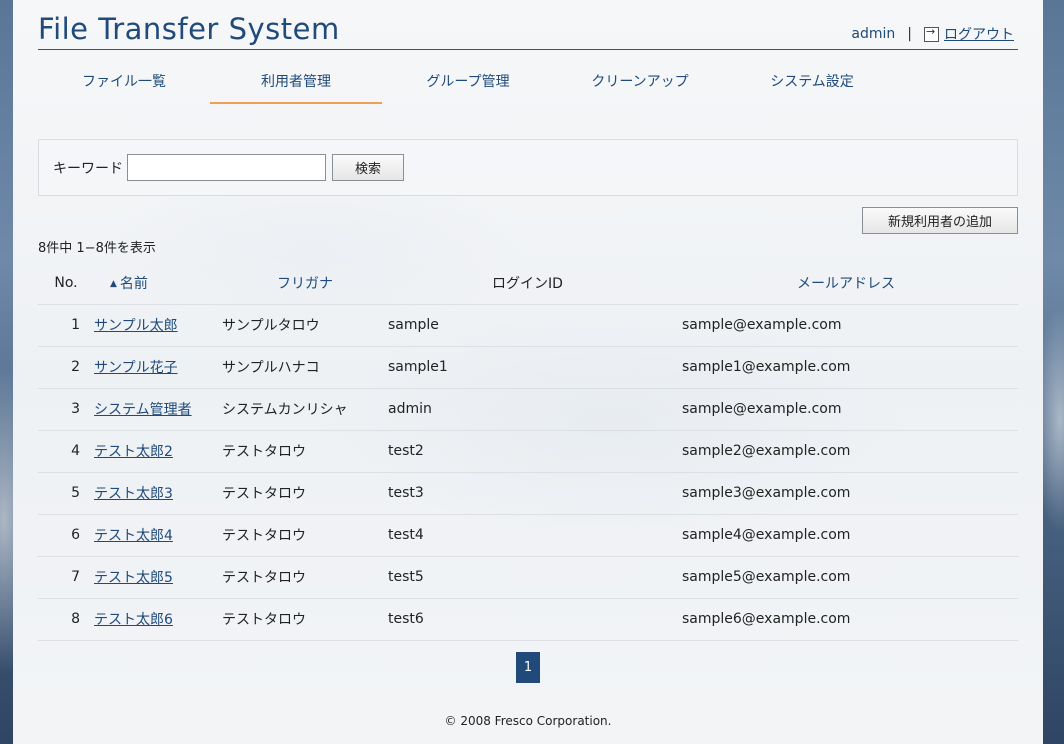  I want to click on tab-user-management: 利用者管理, so click(296, 83).